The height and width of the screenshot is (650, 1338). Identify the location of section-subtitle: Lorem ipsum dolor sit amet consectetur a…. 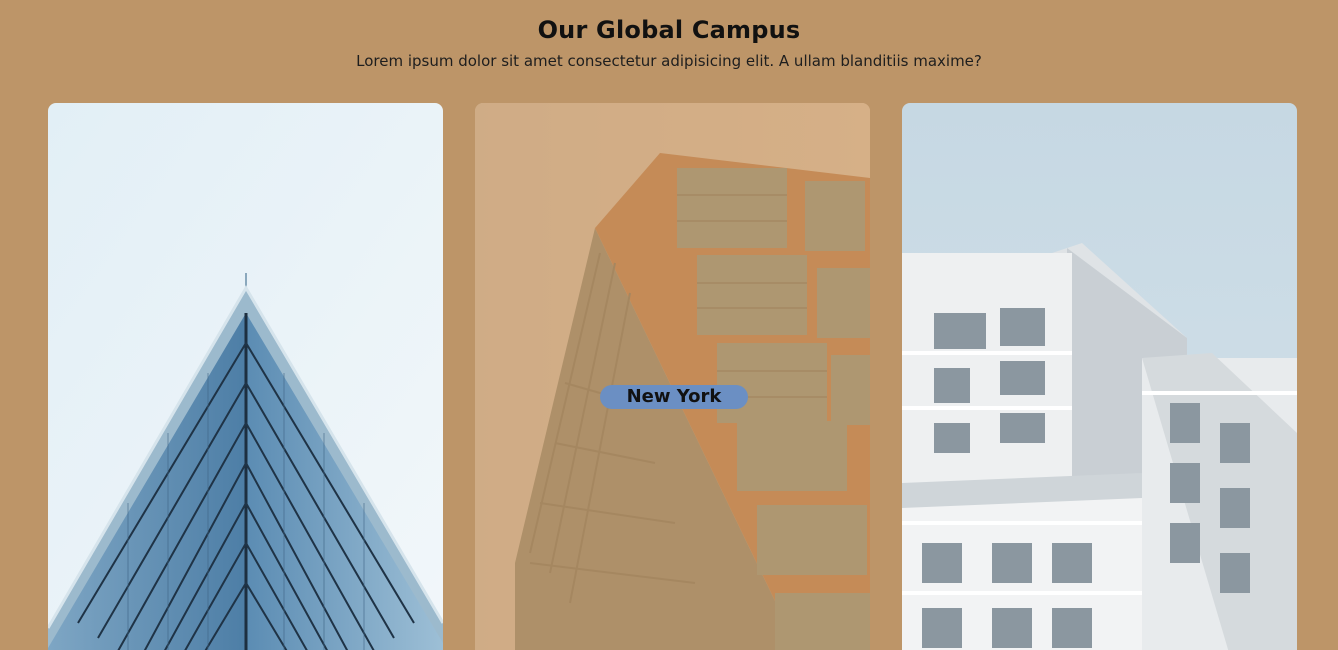
(669, 61).